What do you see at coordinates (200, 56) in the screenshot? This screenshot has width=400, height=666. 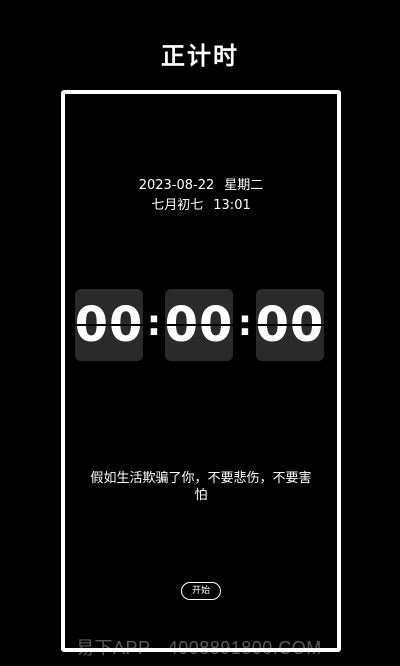 I see `page-title: 正计时` at bounding box center [200, 56].